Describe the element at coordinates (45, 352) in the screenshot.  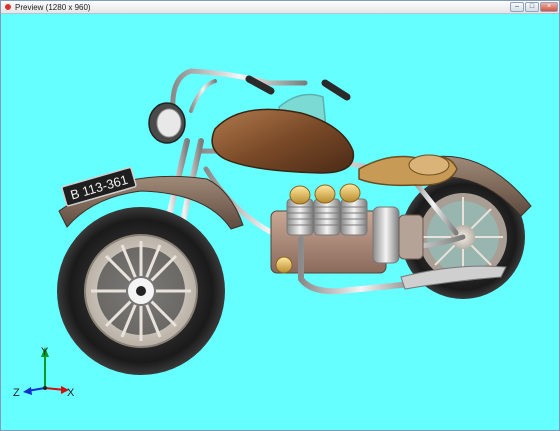
I see `y-axis-label: Y` at that location.